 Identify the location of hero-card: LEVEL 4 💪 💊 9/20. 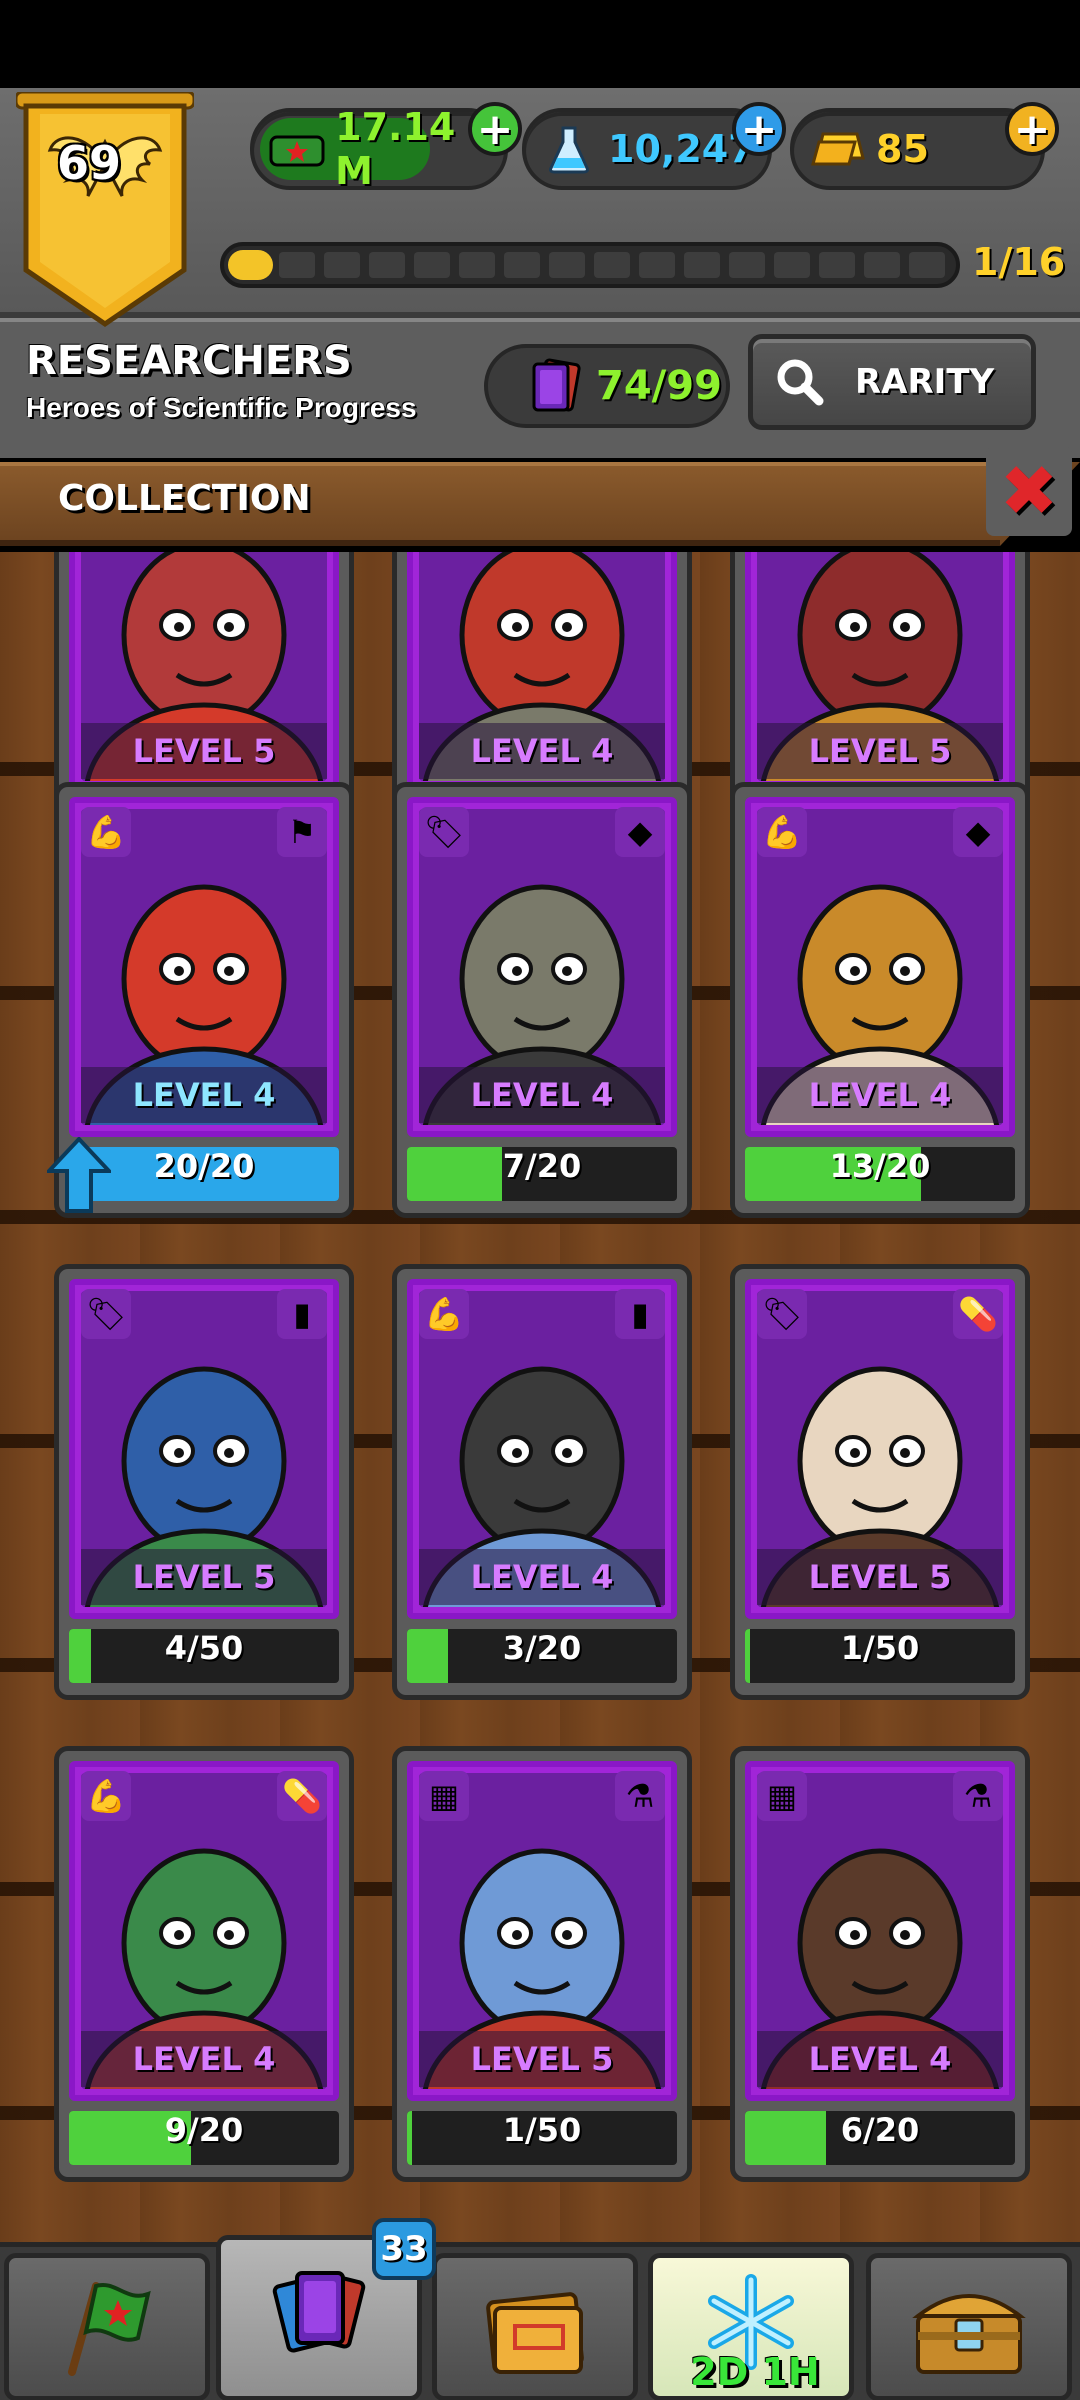
(204, 1964).